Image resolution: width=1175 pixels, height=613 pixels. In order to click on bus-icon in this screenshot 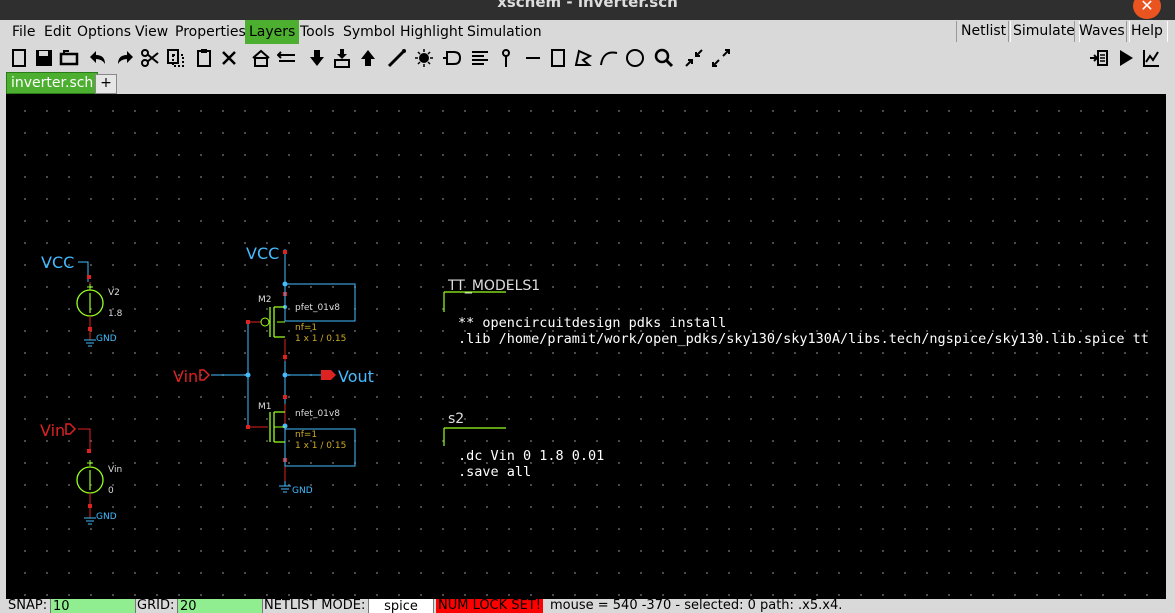, I will do `click(480, 58)`.